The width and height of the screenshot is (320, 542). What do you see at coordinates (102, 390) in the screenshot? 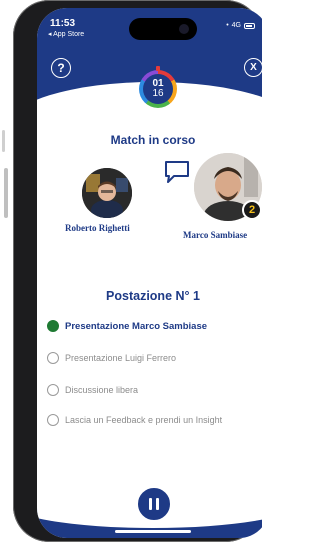
I see `step-label: Discussione libera` at bounding box center [102, 390].